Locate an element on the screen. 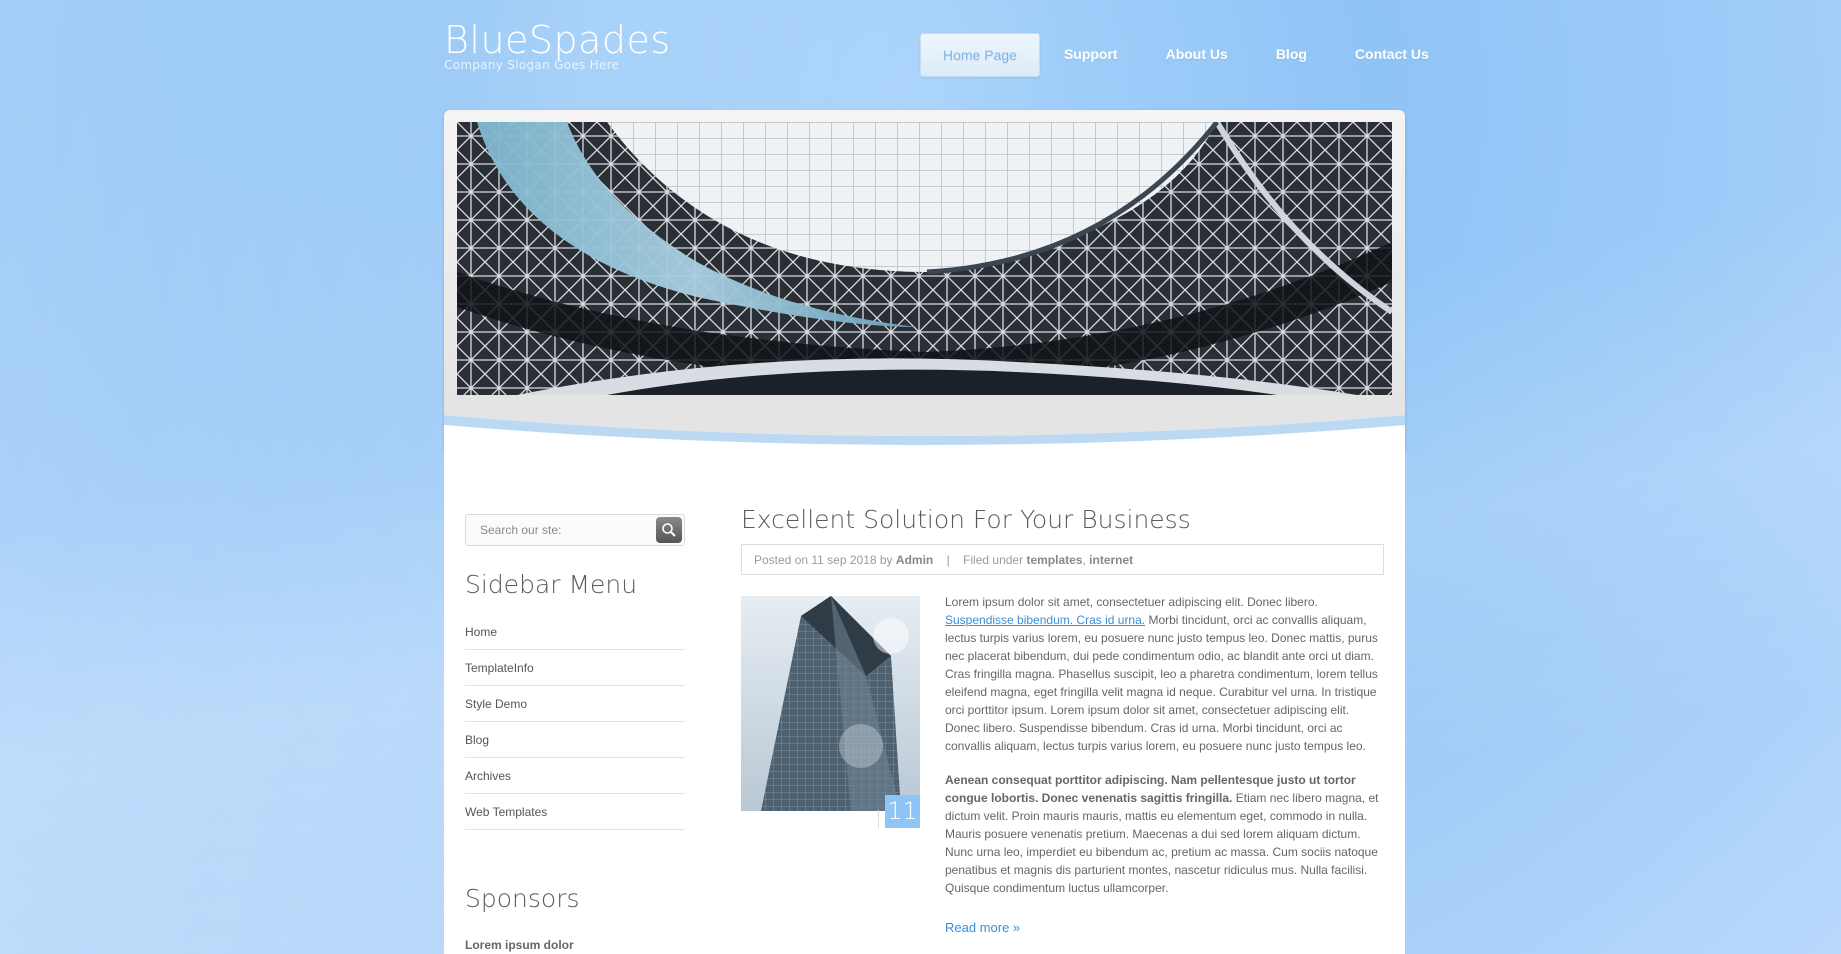  slider-curve is located at coordinates (924, 425).